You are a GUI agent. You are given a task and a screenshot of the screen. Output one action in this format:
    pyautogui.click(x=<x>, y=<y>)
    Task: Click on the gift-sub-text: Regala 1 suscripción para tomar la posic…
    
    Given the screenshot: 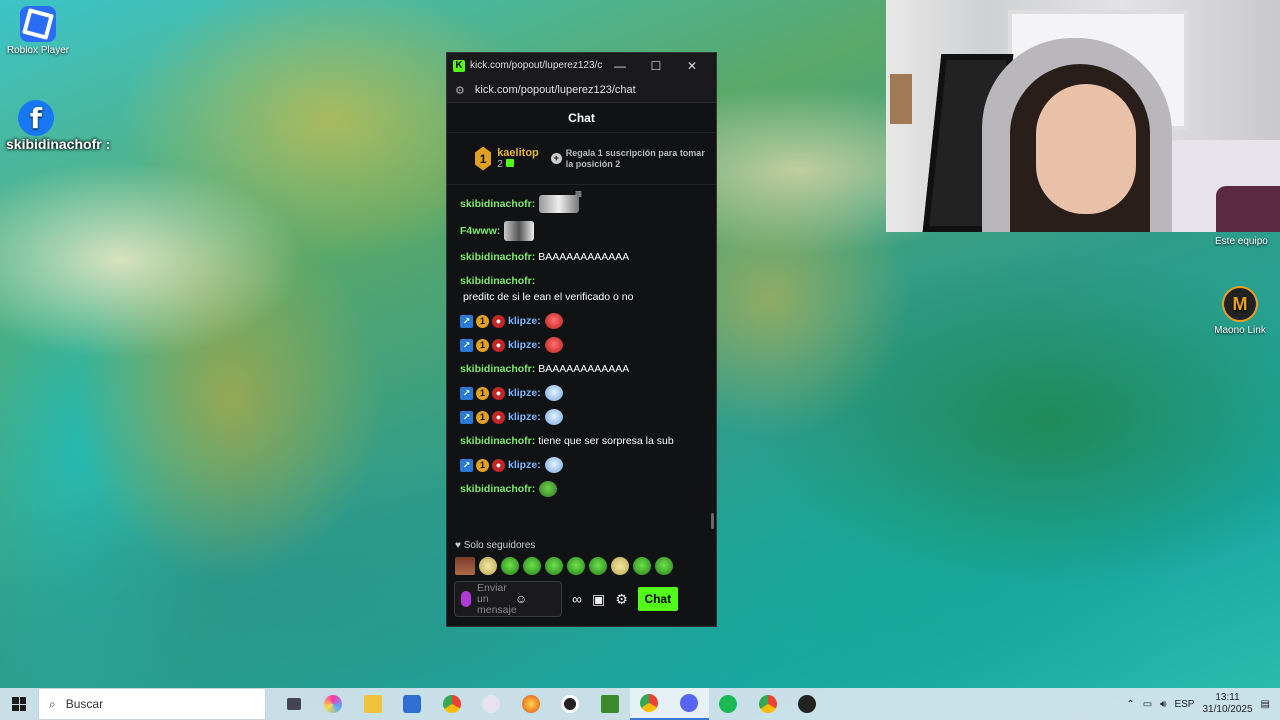 What is the action you would take?
    pyautogui.click(x=635, y=158)
    